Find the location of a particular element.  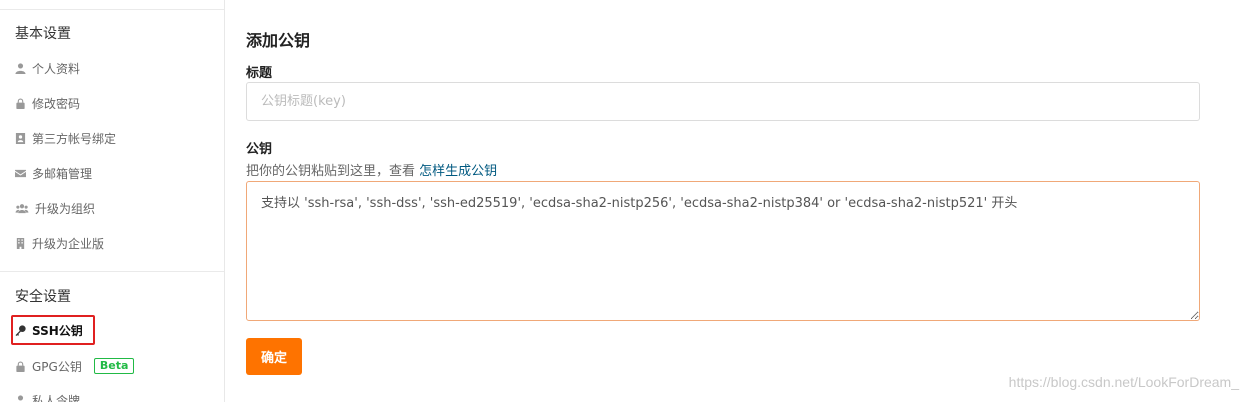

sidebar-item-label: 第三方帐号绑定 is located at coordinates (74, 138).